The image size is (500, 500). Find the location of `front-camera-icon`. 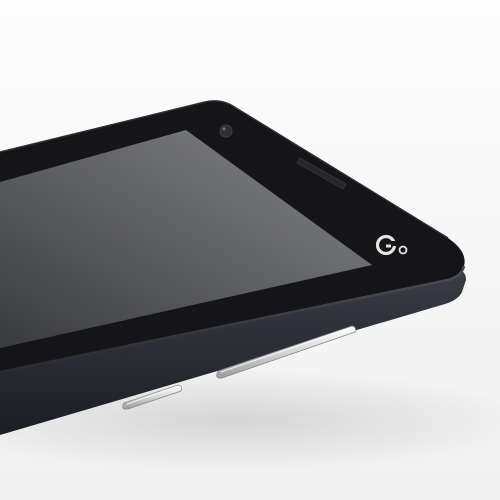

front-camera-icon is located at coordinates (226, 131).